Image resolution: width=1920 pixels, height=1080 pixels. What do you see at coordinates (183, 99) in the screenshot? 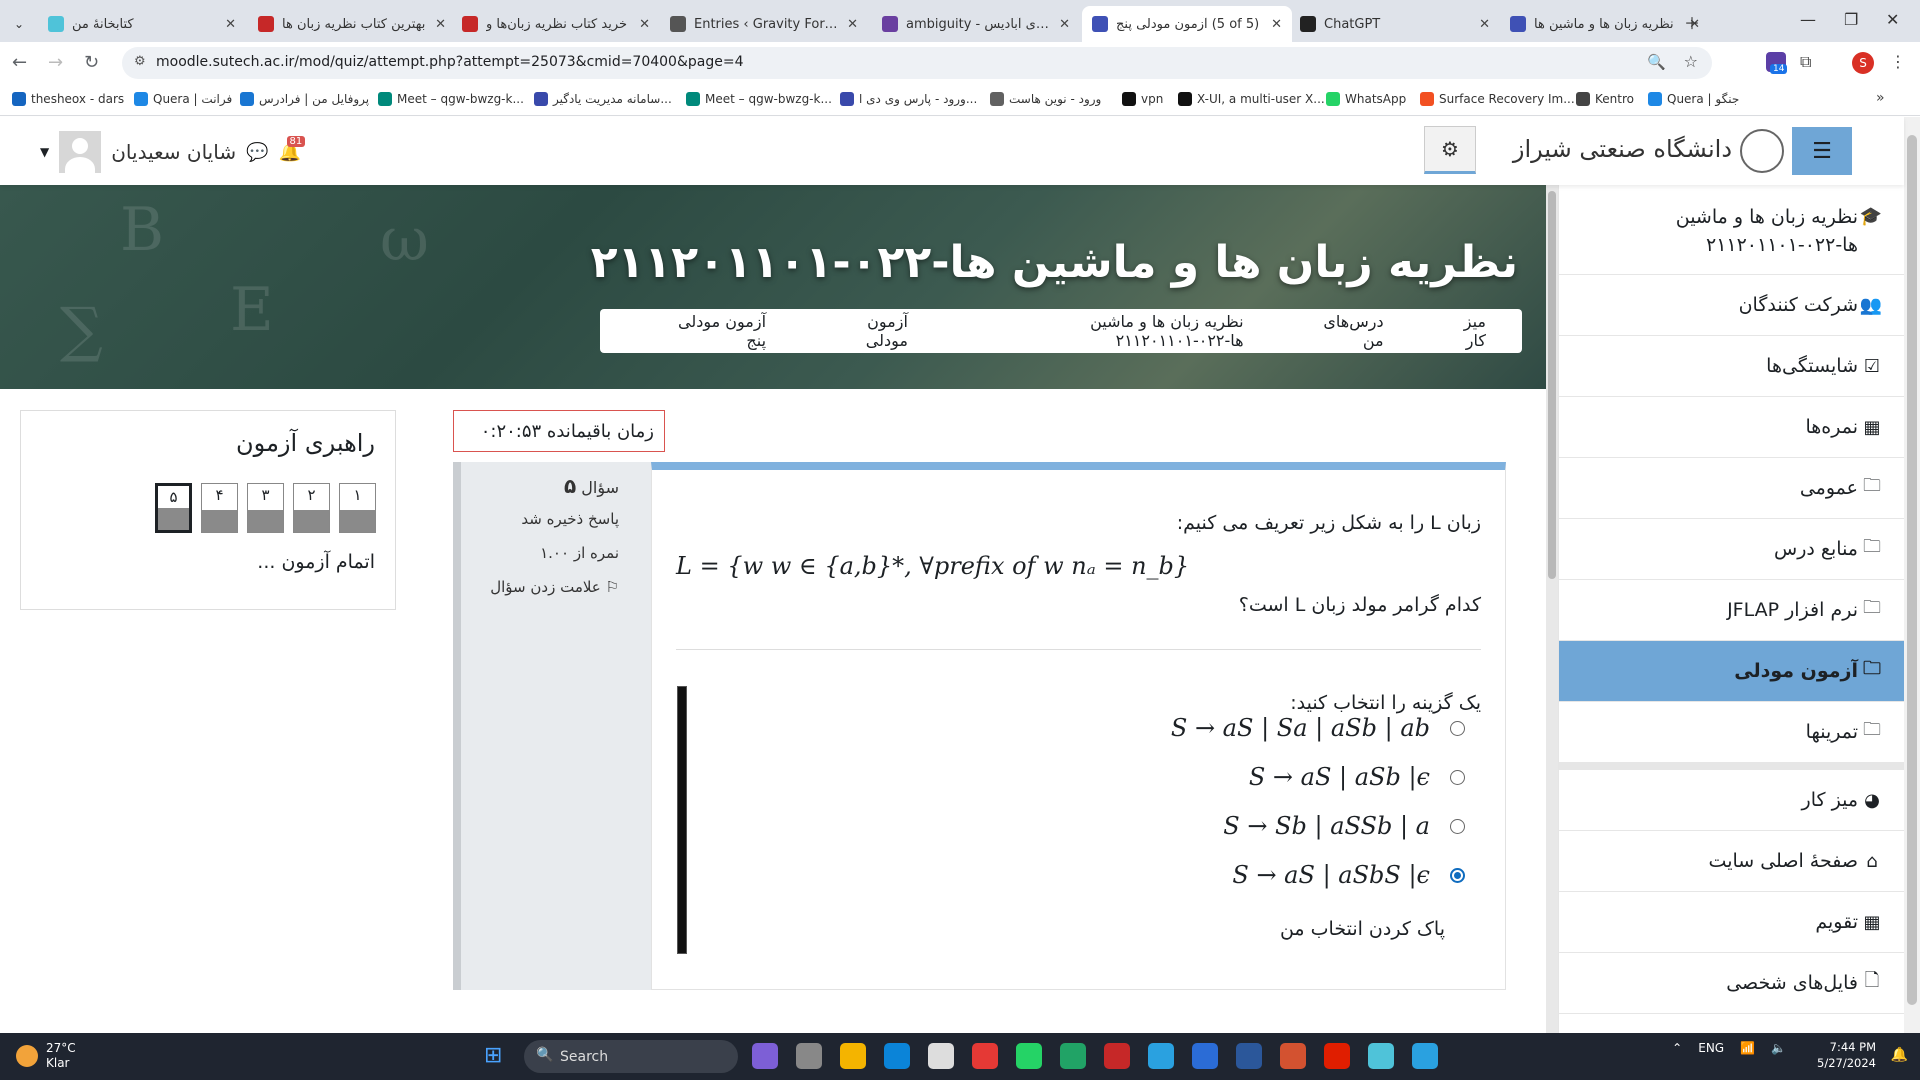
I see `bookmark-item: Quera | فرانت` at bounding box center [183, 99].